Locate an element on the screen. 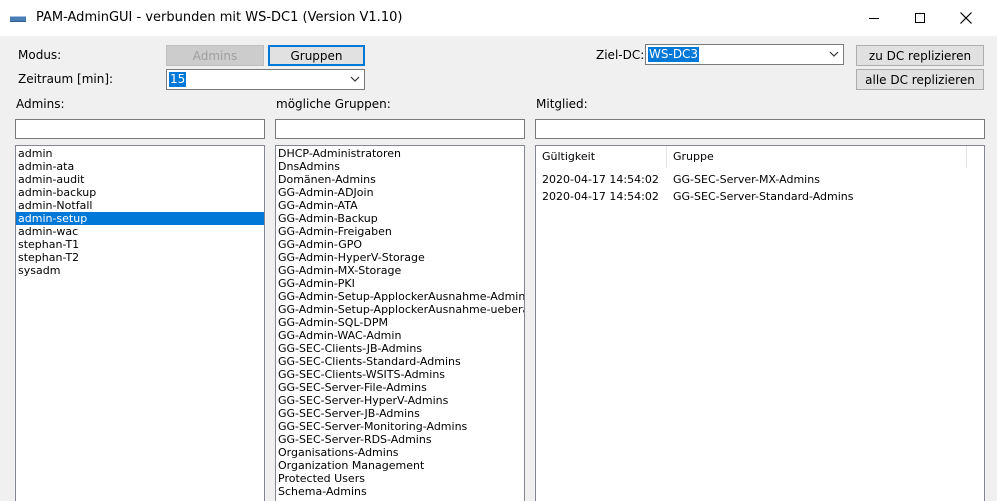 The image size is (997, 501). admin-list-item: stephan-T2 is located at coordinates (140, 257).